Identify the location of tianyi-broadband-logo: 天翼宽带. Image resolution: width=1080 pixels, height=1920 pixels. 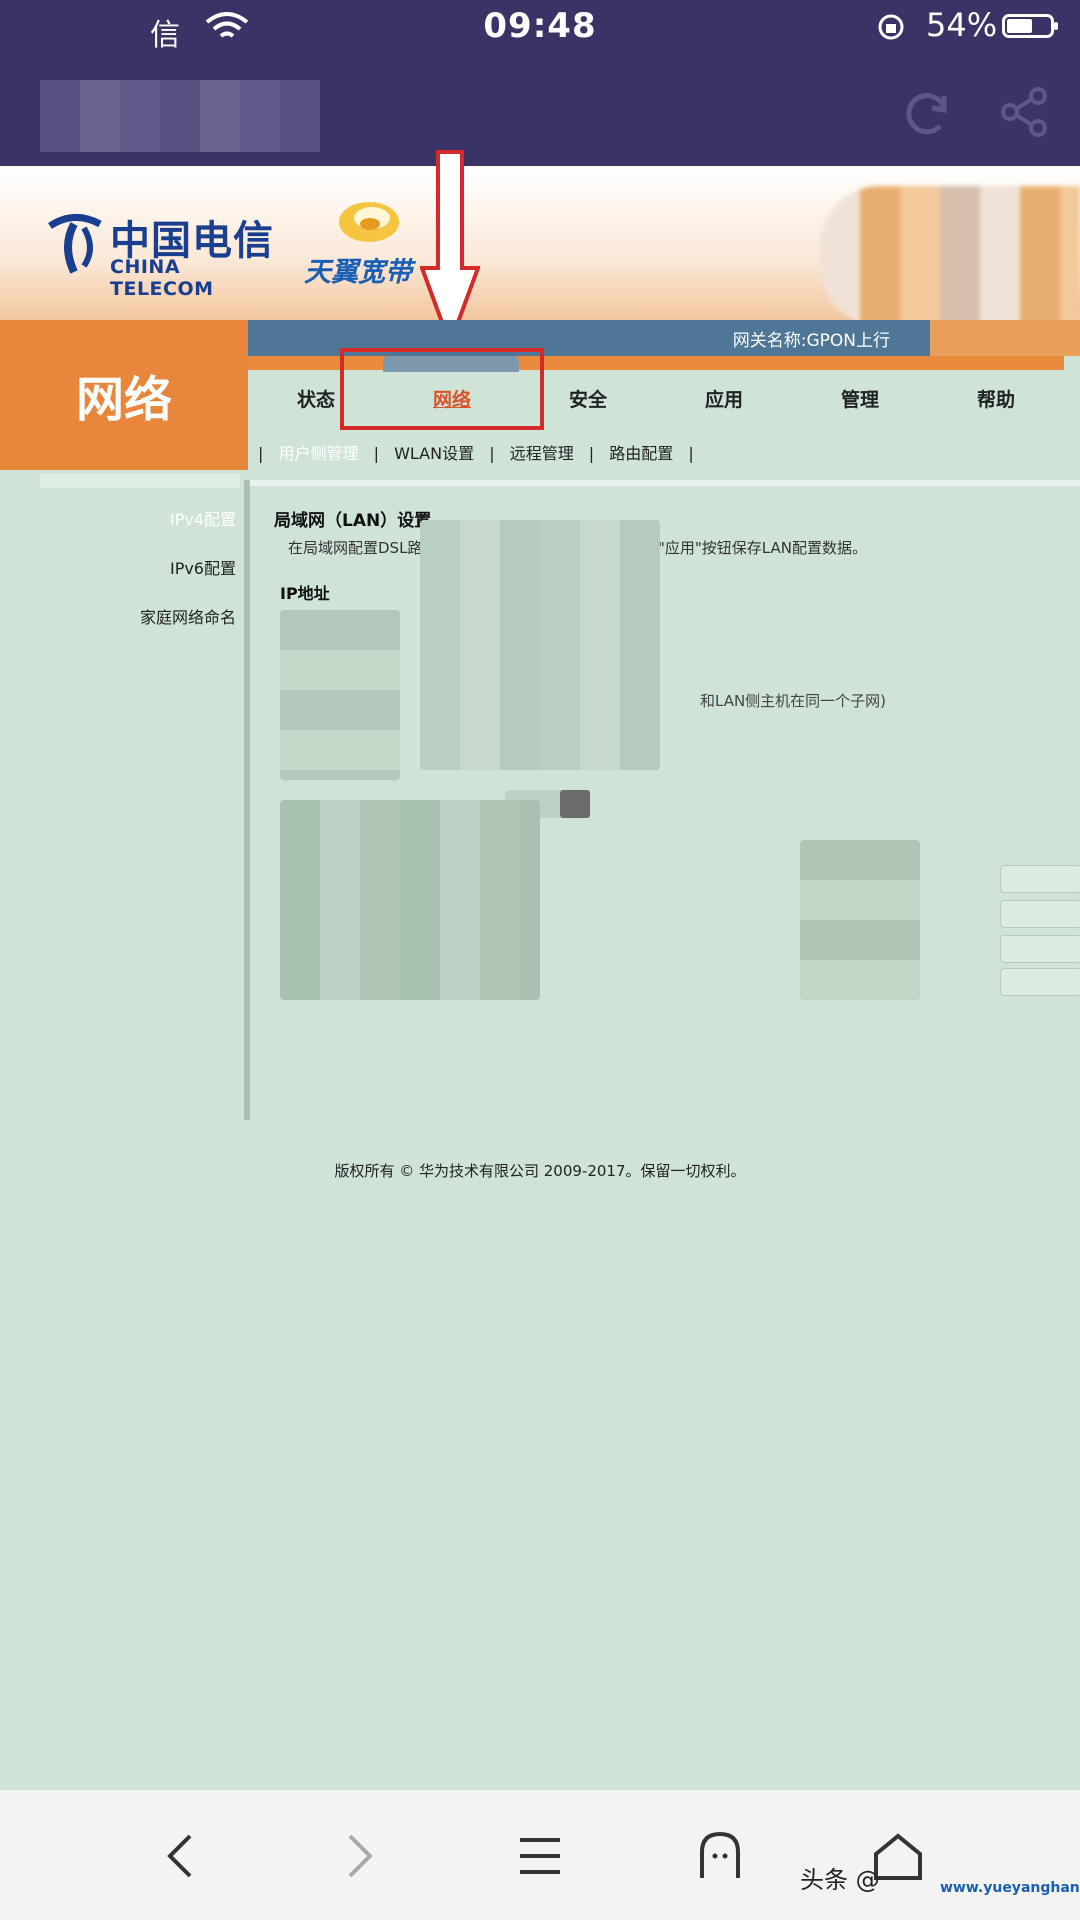
(364, 242).